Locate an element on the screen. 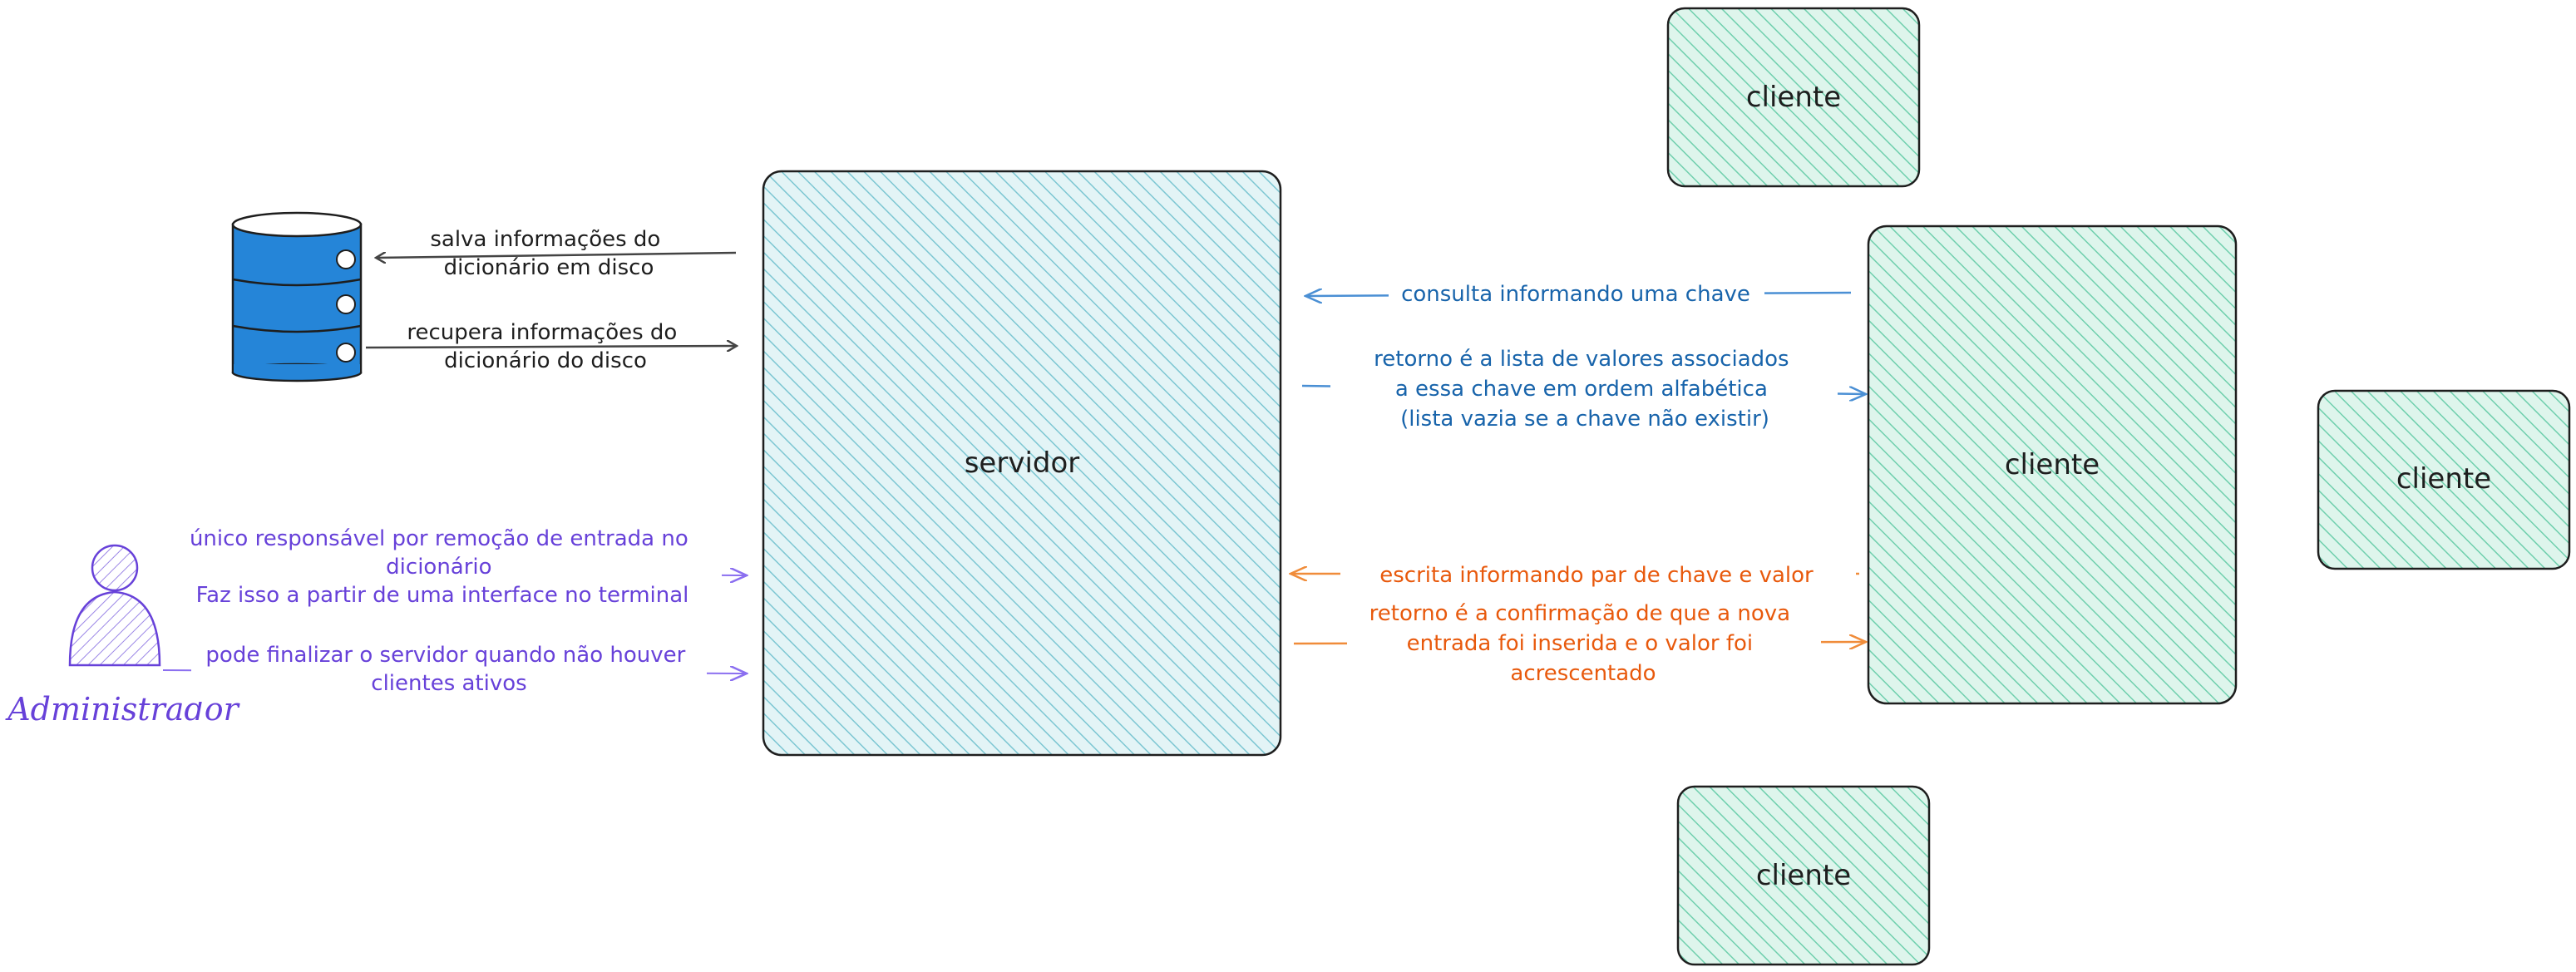  query-label: consulta informando uma chave is located at coordinates (1575, 294).